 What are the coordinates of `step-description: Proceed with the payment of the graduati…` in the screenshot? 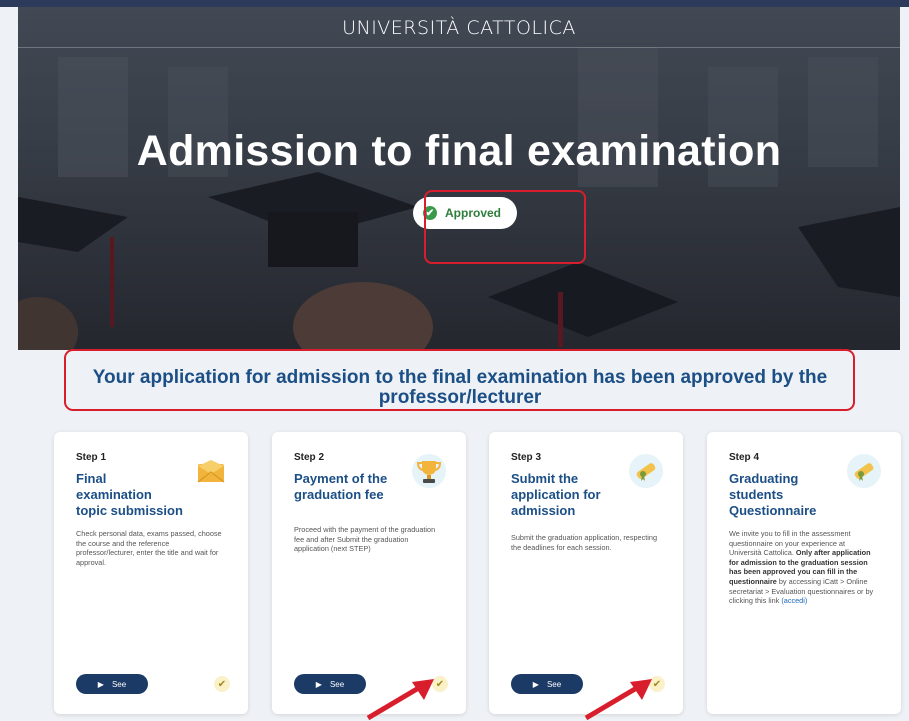 It's located at (365, 539).